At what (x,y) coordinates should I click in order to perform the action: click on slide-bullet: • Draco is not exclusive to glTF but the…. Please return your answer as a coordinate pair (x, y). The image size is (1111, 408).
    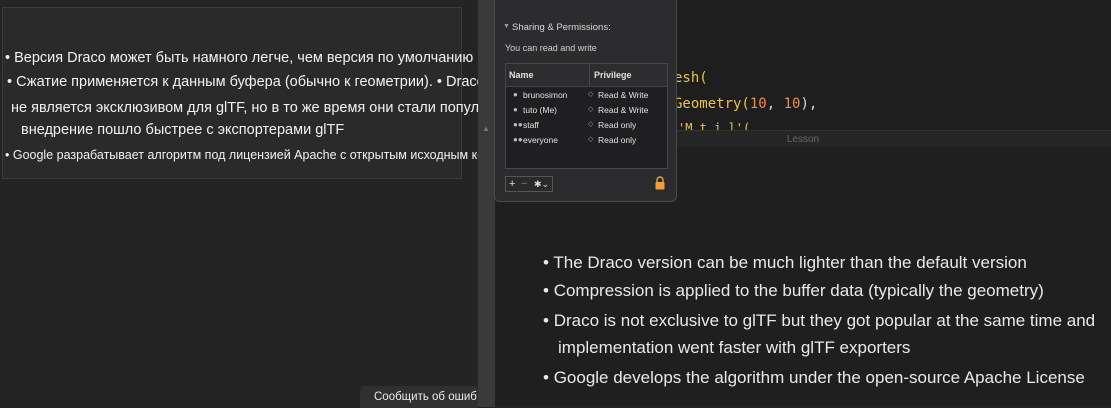
    Looking at the image, I should click on (819, 320).